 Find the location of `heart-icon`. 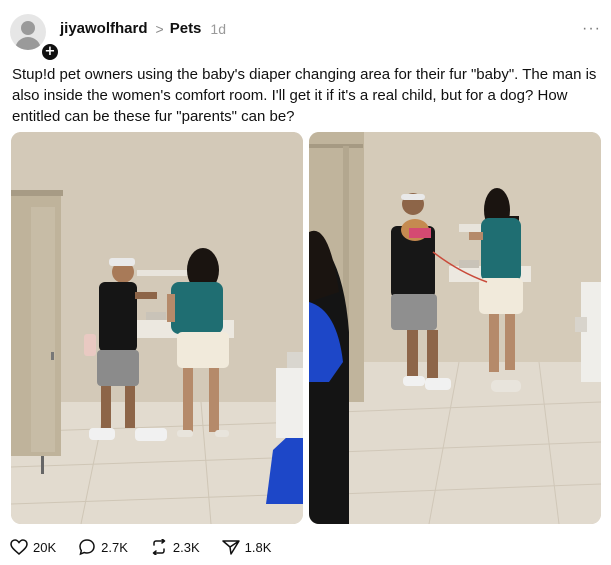

heart-icon is located at coordinates (19, 547).